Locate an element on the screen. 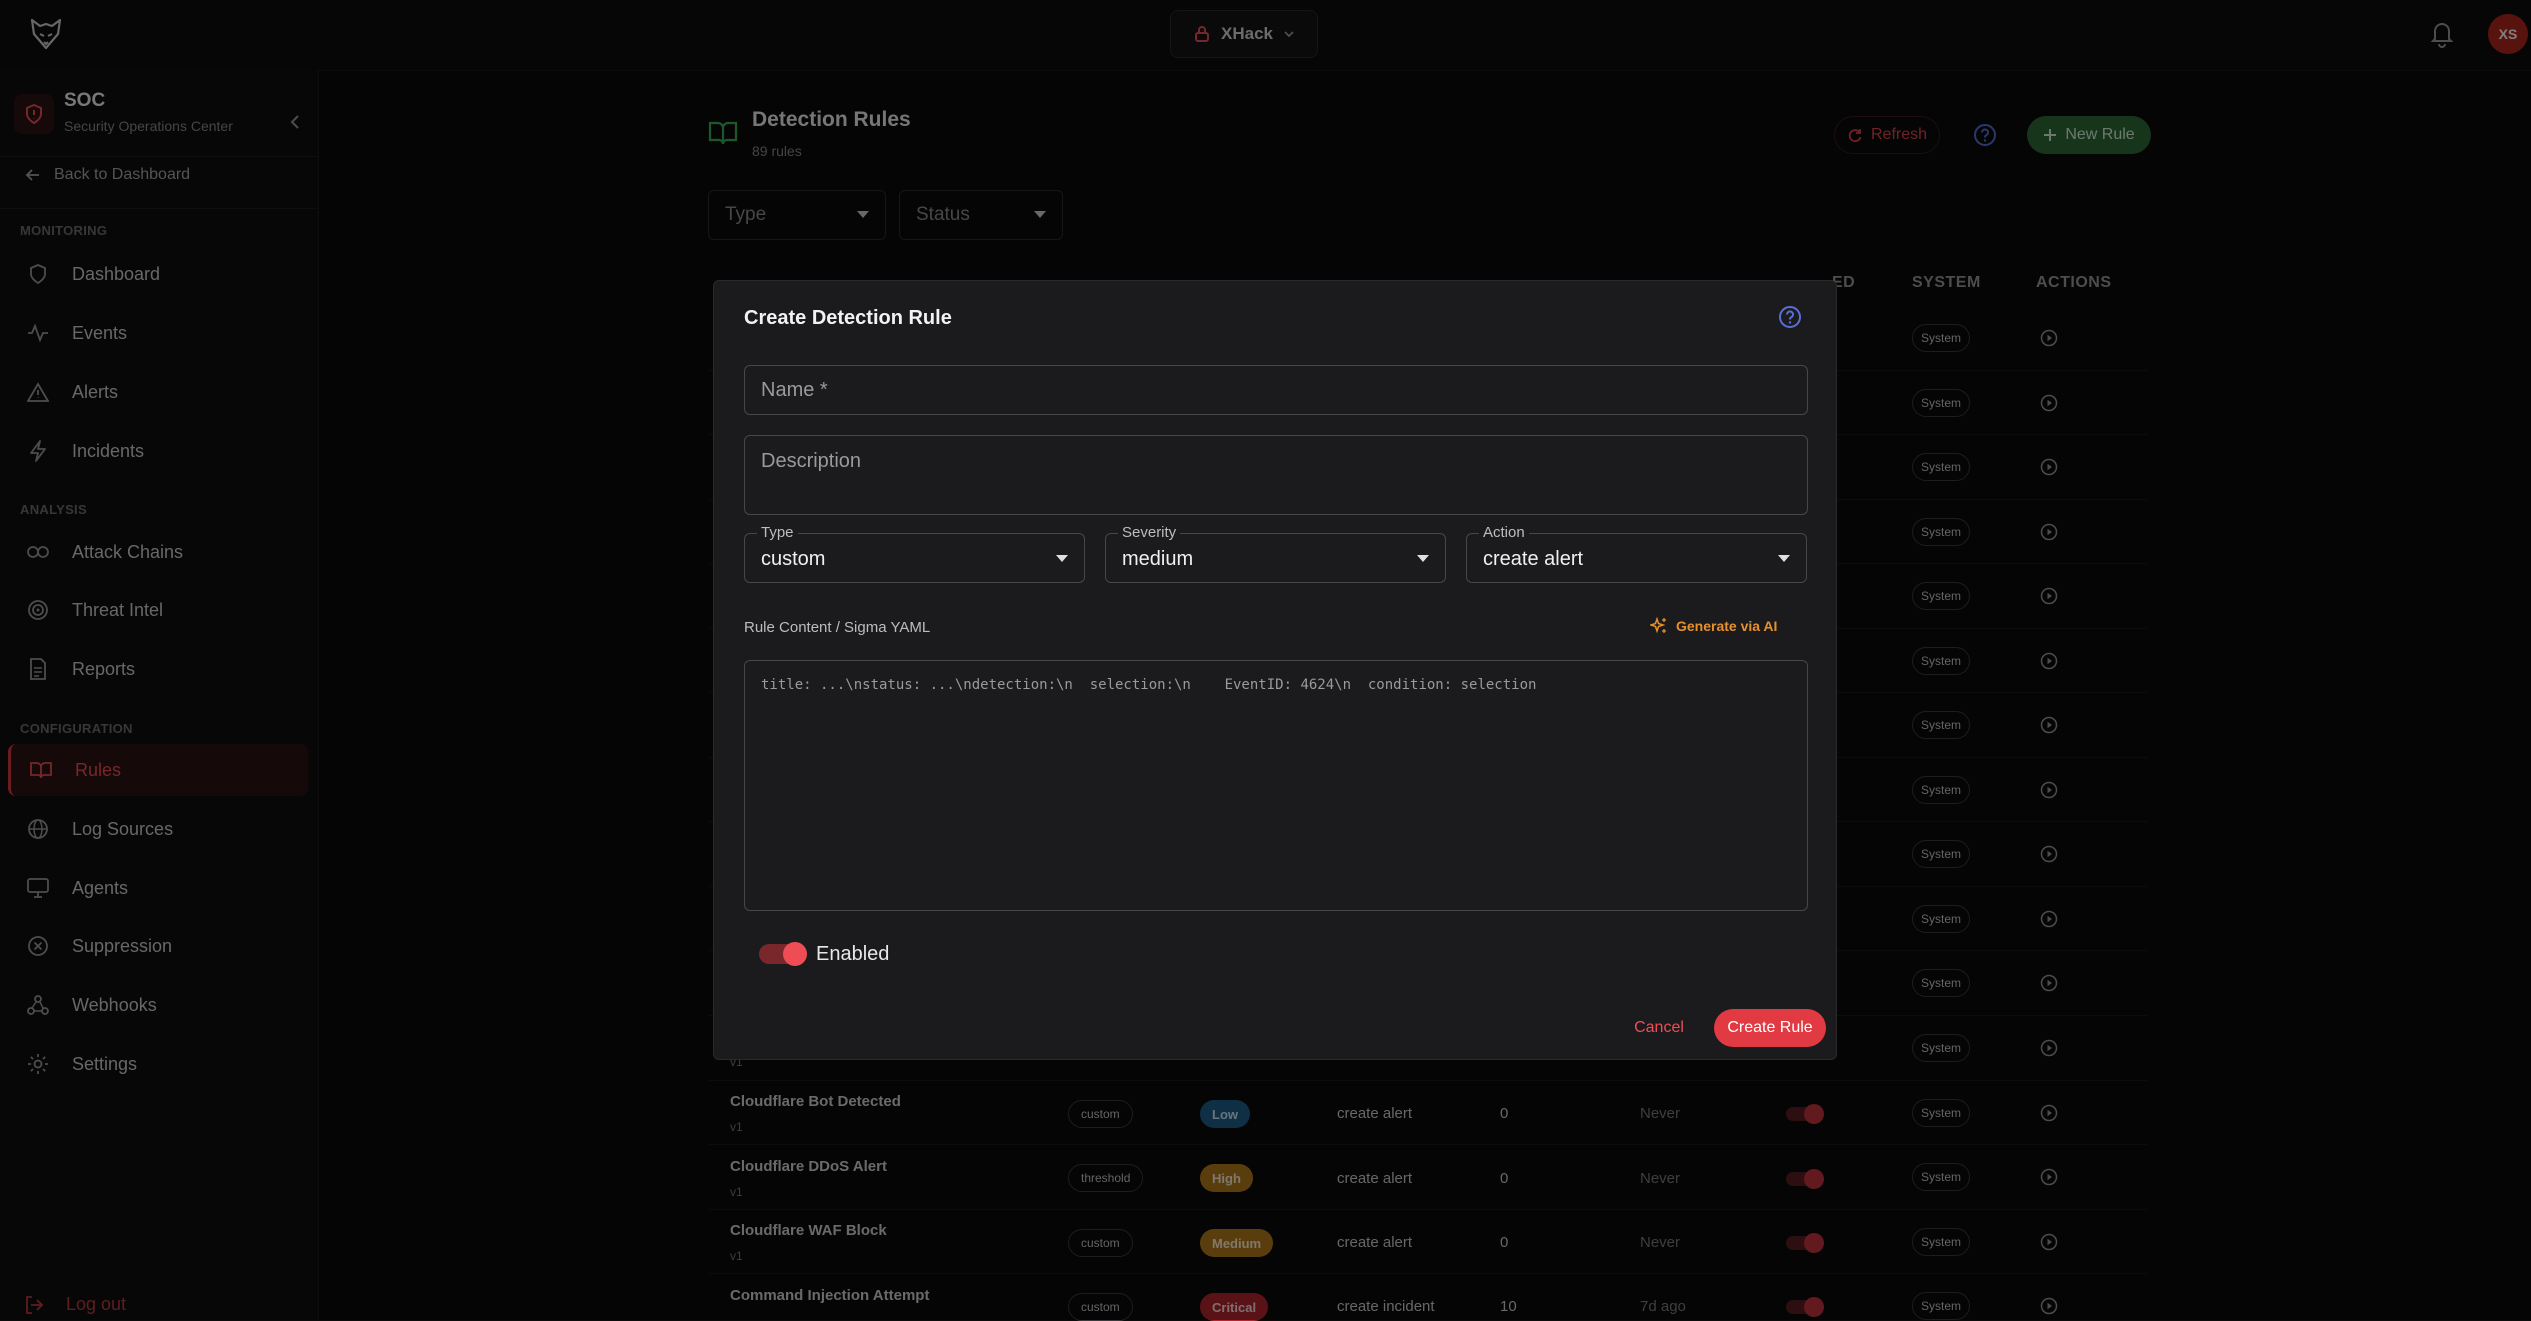 The width and height of the screenshot is (2531, 1321). cancel-button: Cancel is located at coordinates (1659, 1028).